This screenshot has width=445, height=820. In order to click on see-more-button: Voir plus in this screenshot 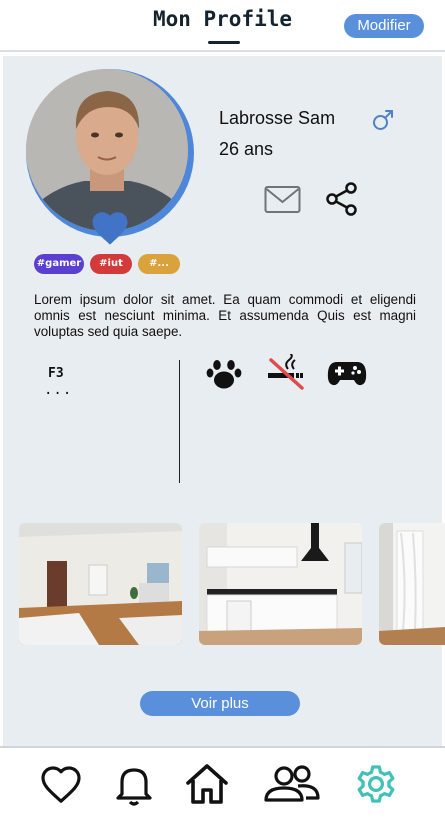, I will do `click(220, 703)`.